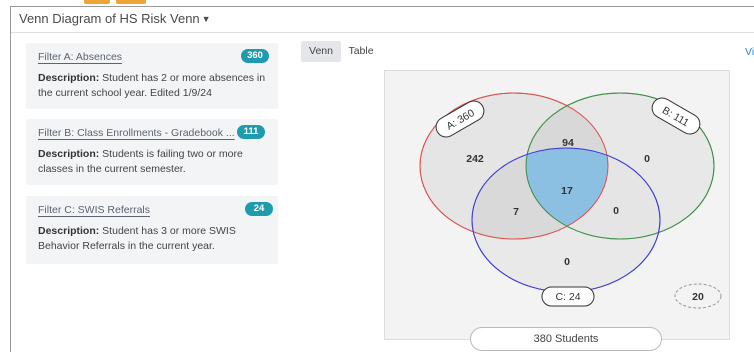  What do you see at coordinates (475, 159) in the screenshot?
I see `region-a-only-count: 242` at bounding box center [475, 159].